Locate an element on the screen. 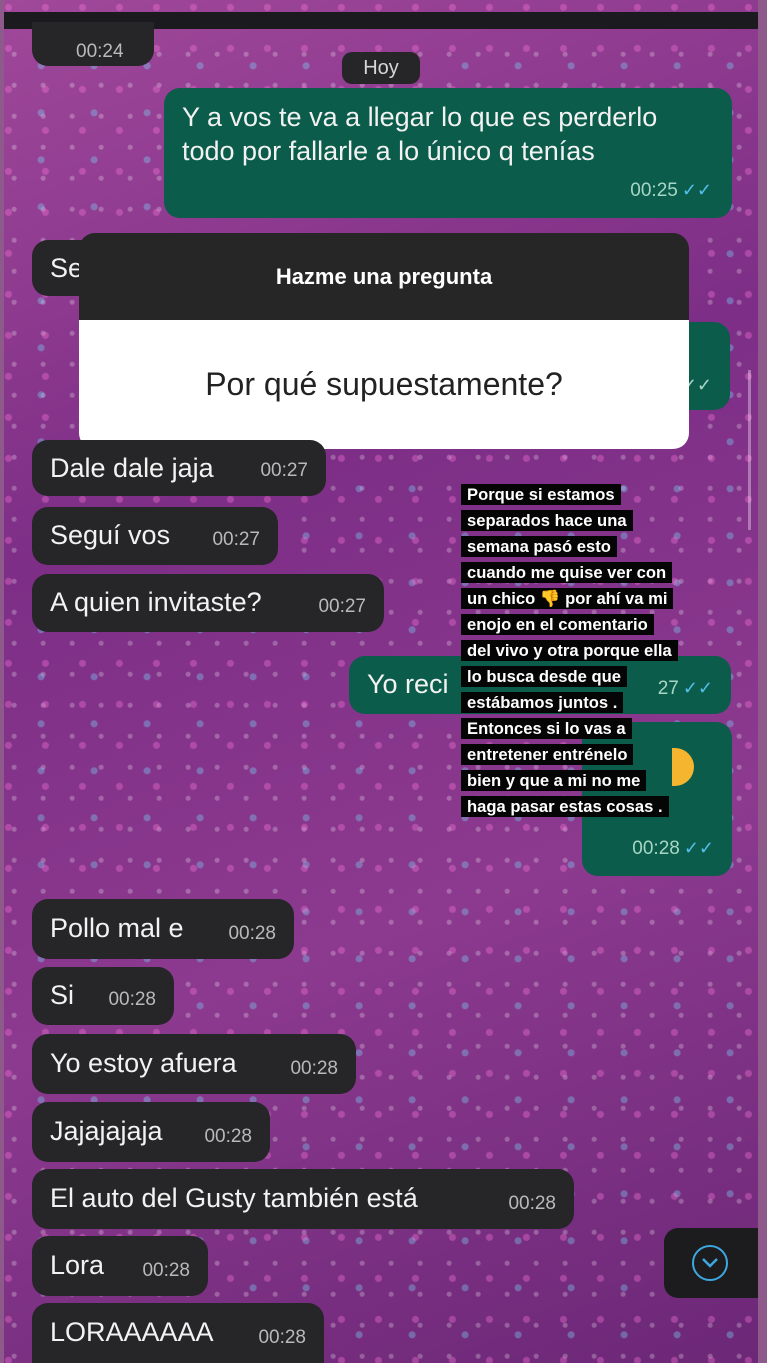  message-incoming: El auto del Gusty también está 00:28 is located at coordinates (303, 1199).